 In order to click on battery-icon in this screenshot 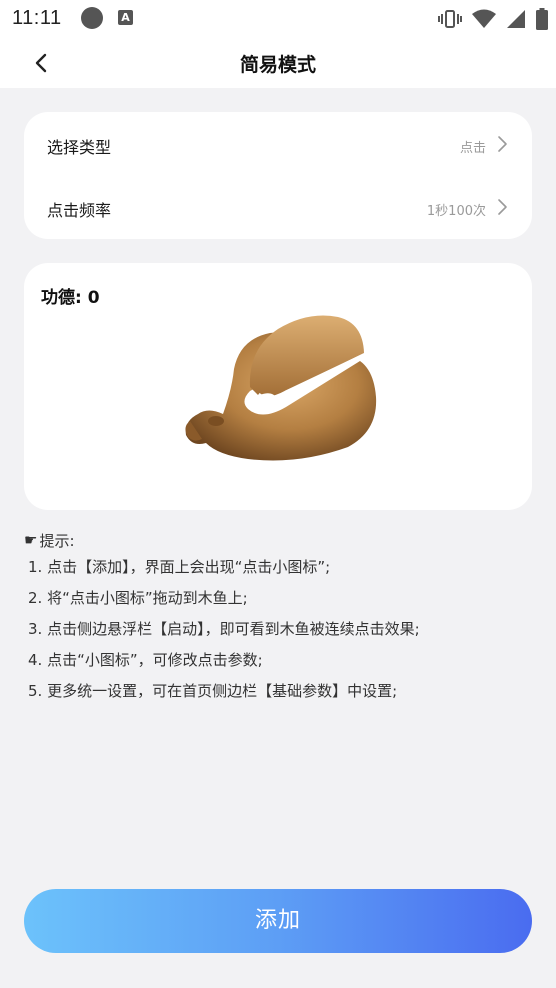, I will do `click(542, 19)`.